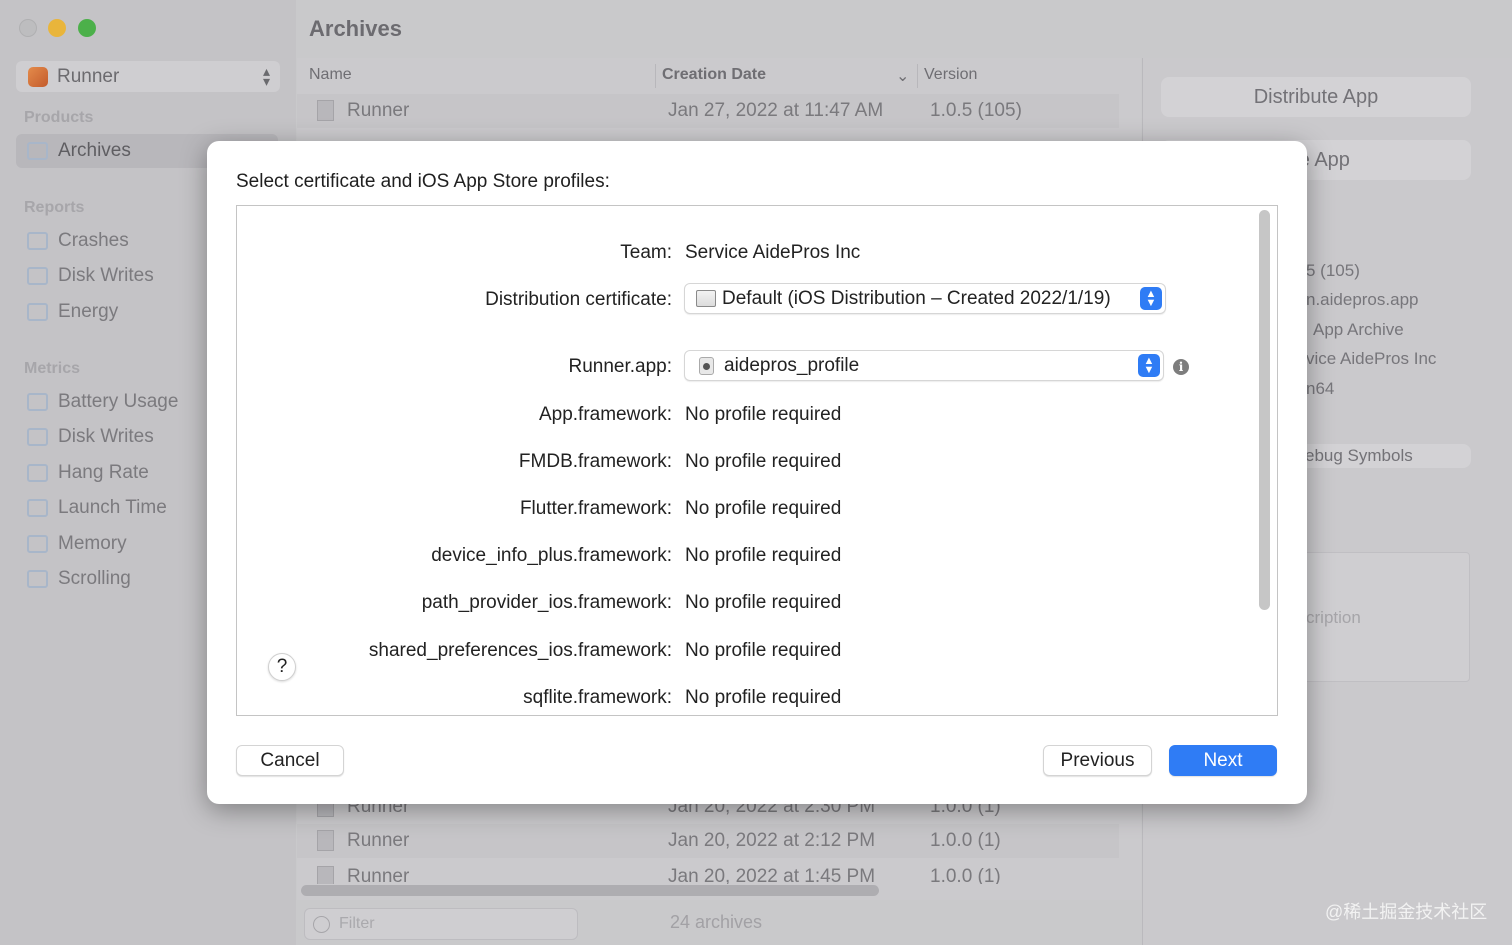 Image resolution: width=1512 pixels, height=945 pixels. Describe the element at coordinates (282, 667) in the screenshot. I see `help-button: ?` at that location.